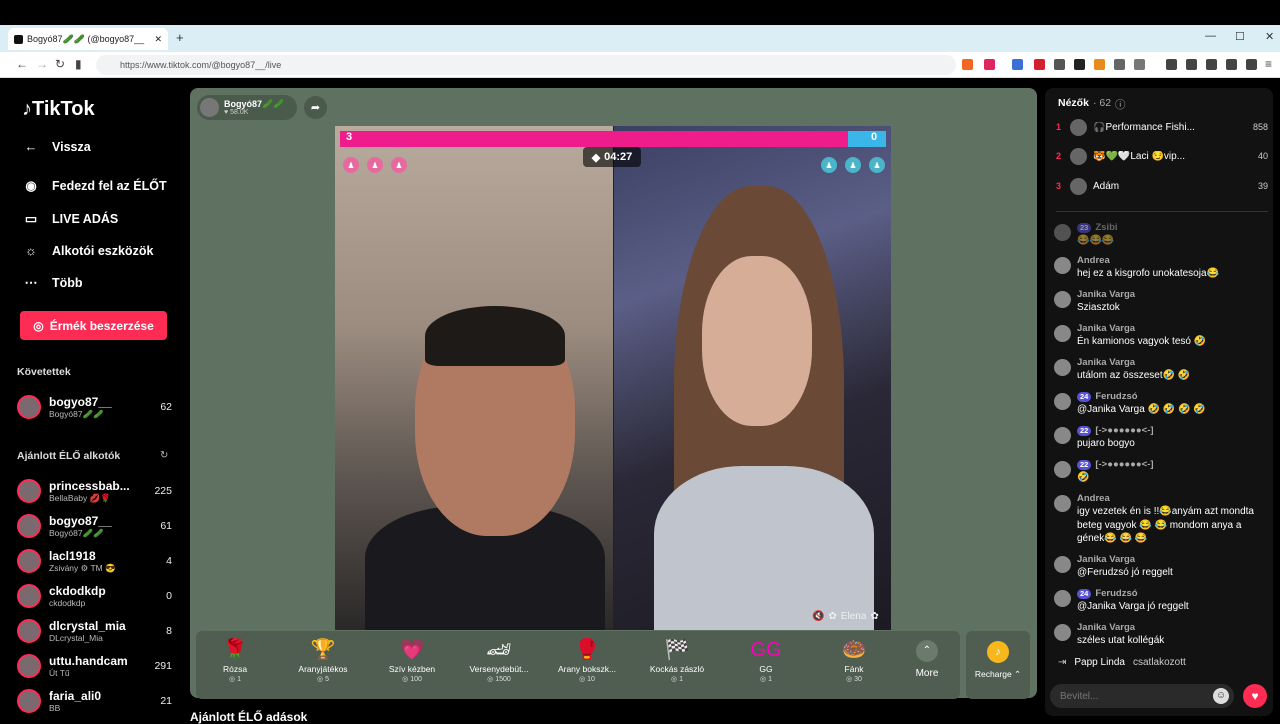 This screenshot has height=724, width=1280. Describe the element at coordinates (412, 660) in the screenshot. I see `gift-item: 💗 Szív kézben ◎ 100` at that location.